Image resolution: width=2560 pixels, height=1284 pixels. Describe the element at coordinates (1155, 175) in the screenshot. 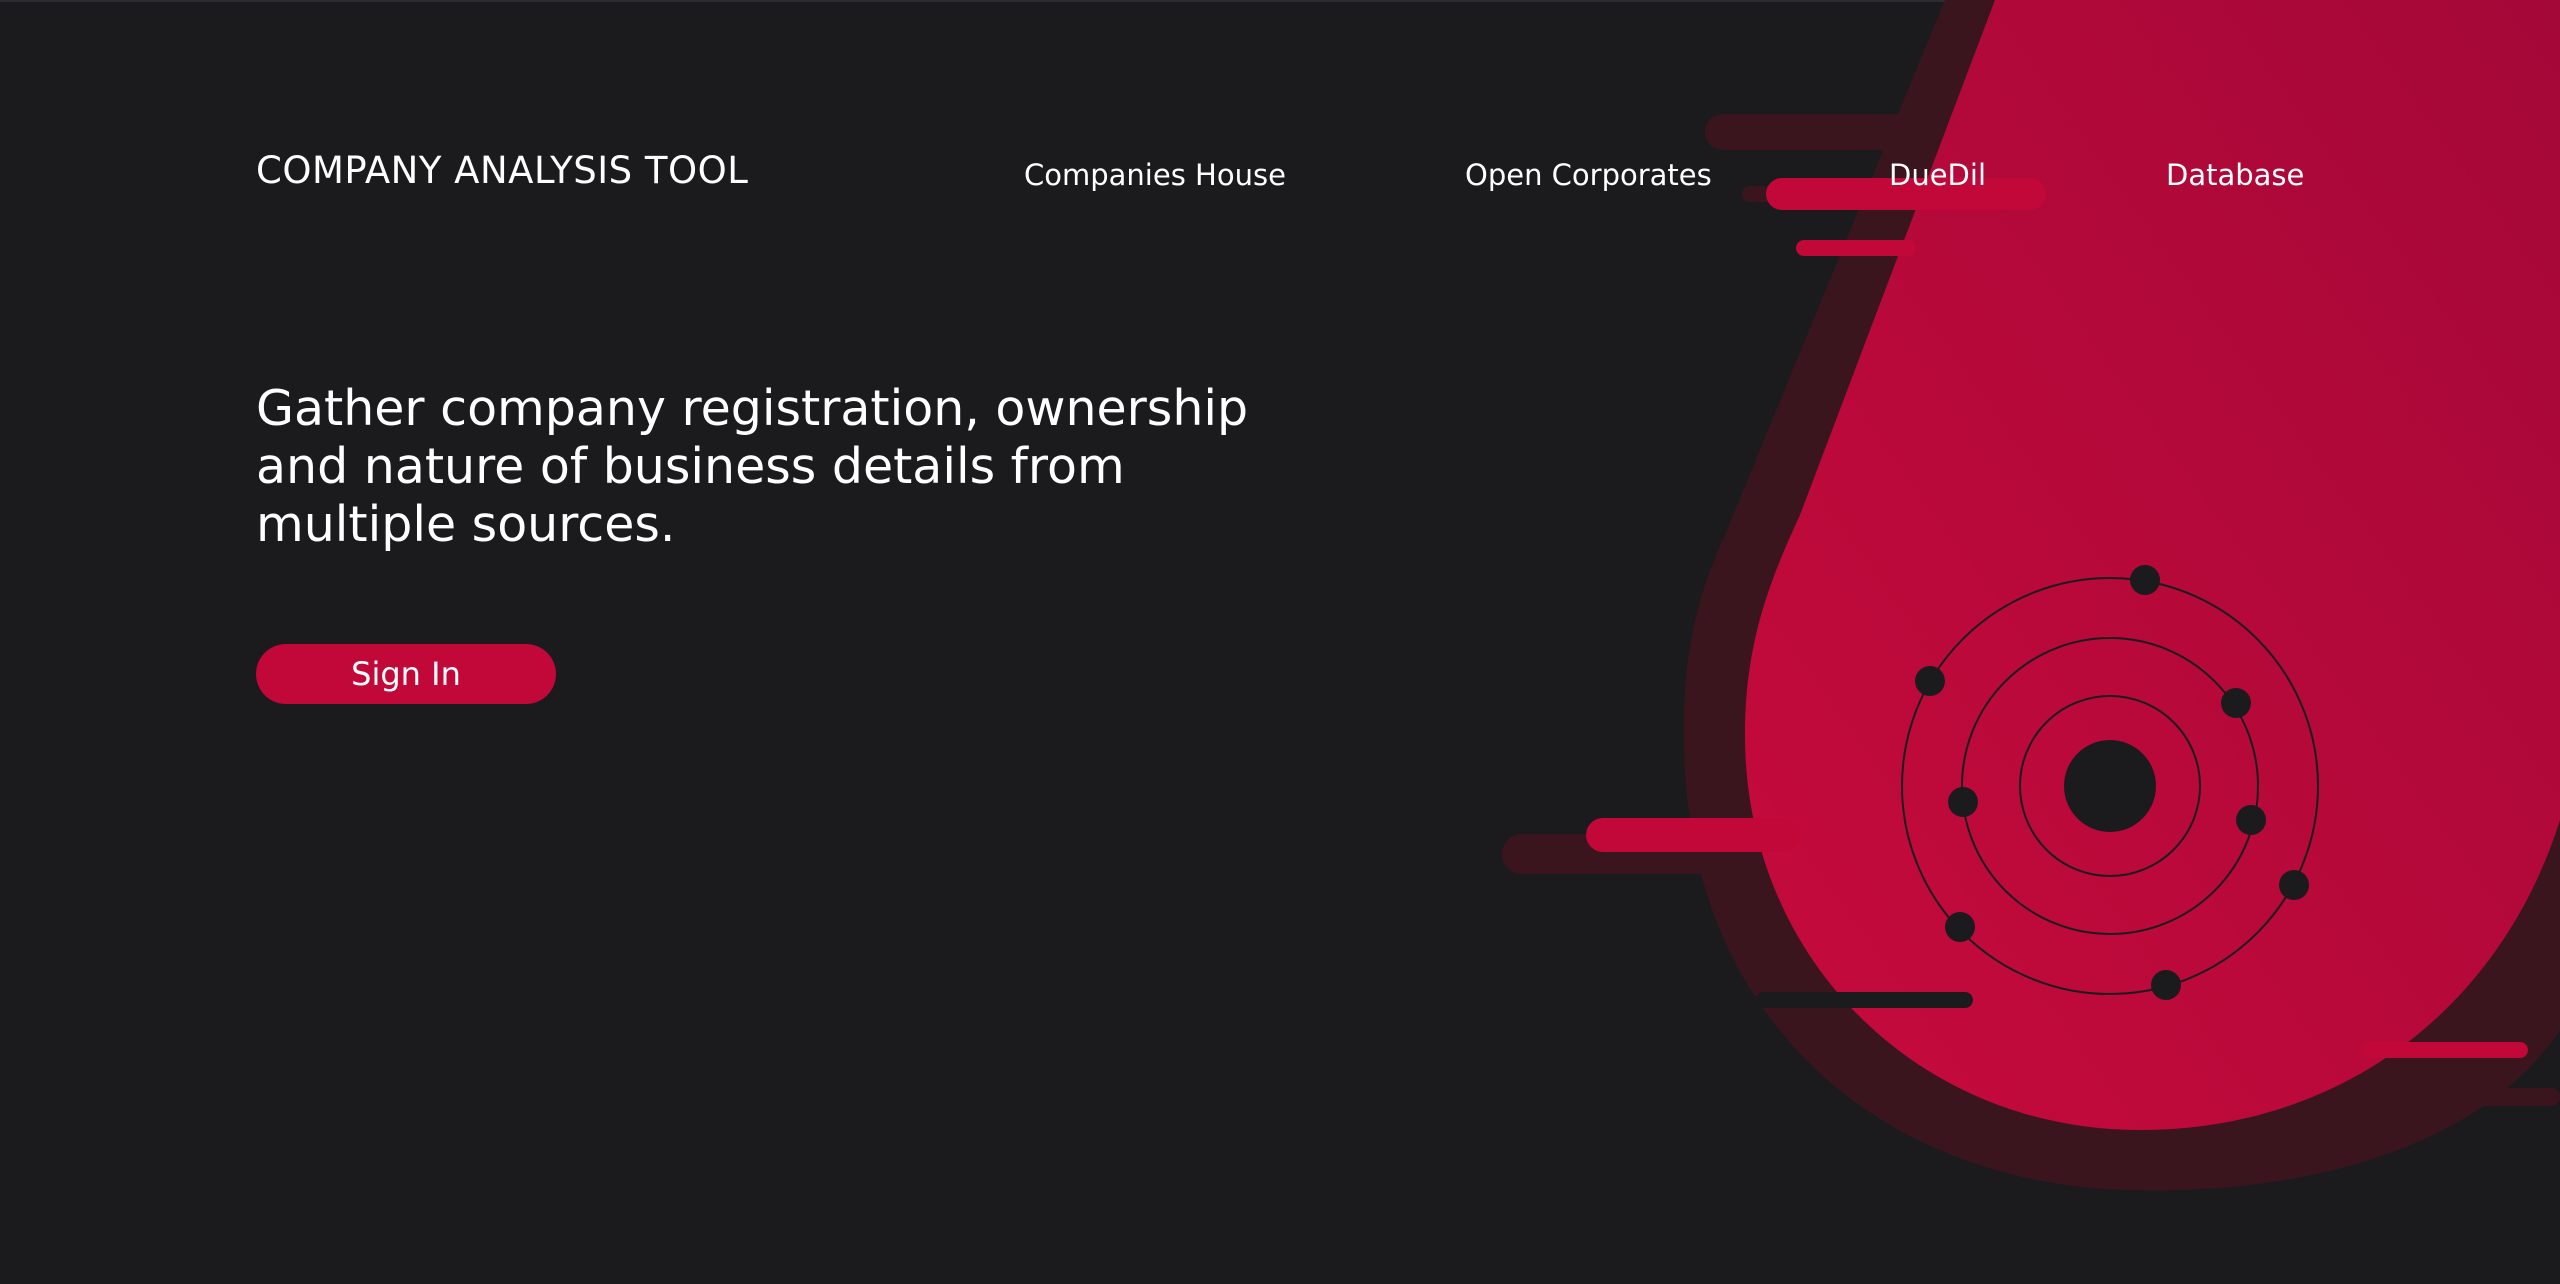

I see `nav-link-companies-house: Companies House` at that location.